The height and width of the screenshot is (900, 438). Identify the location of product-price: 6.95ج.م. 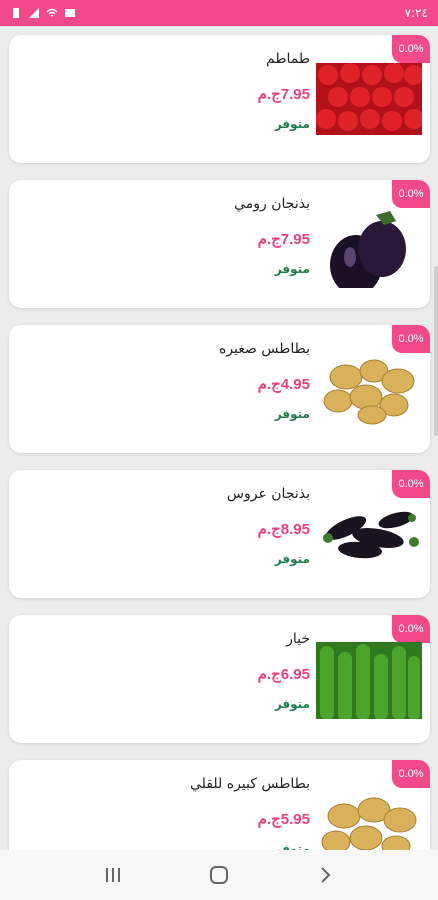
(283, 674).